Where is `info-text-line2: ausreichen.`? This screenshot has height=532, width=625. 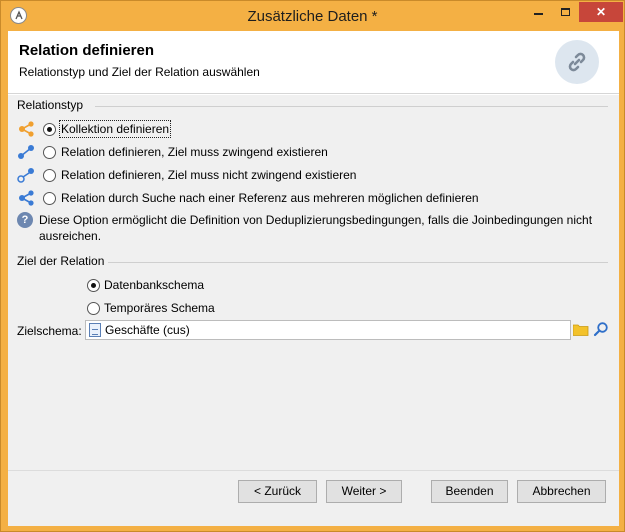
info-text-line2: ausreichen. is located at coordinates (70, 236).